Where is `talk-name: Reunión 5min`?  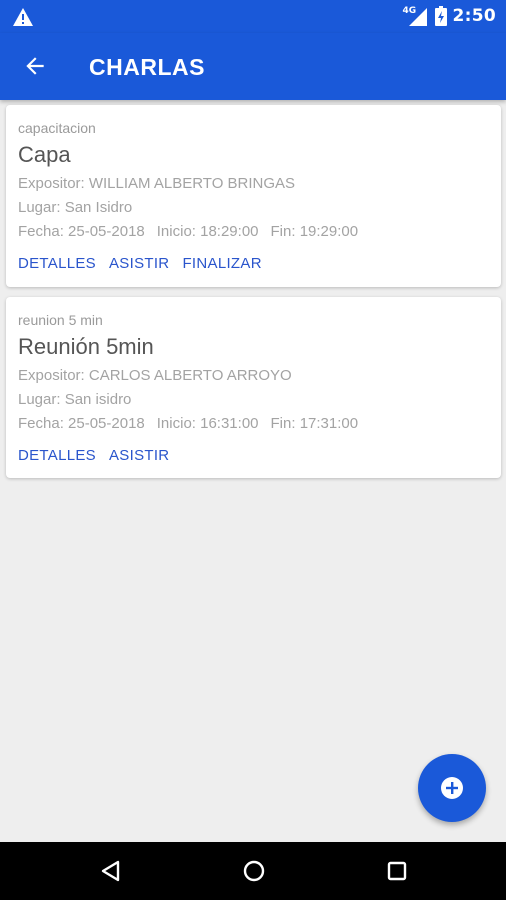 talk-name: Reunión 5min is located at coordinates (86, 346).